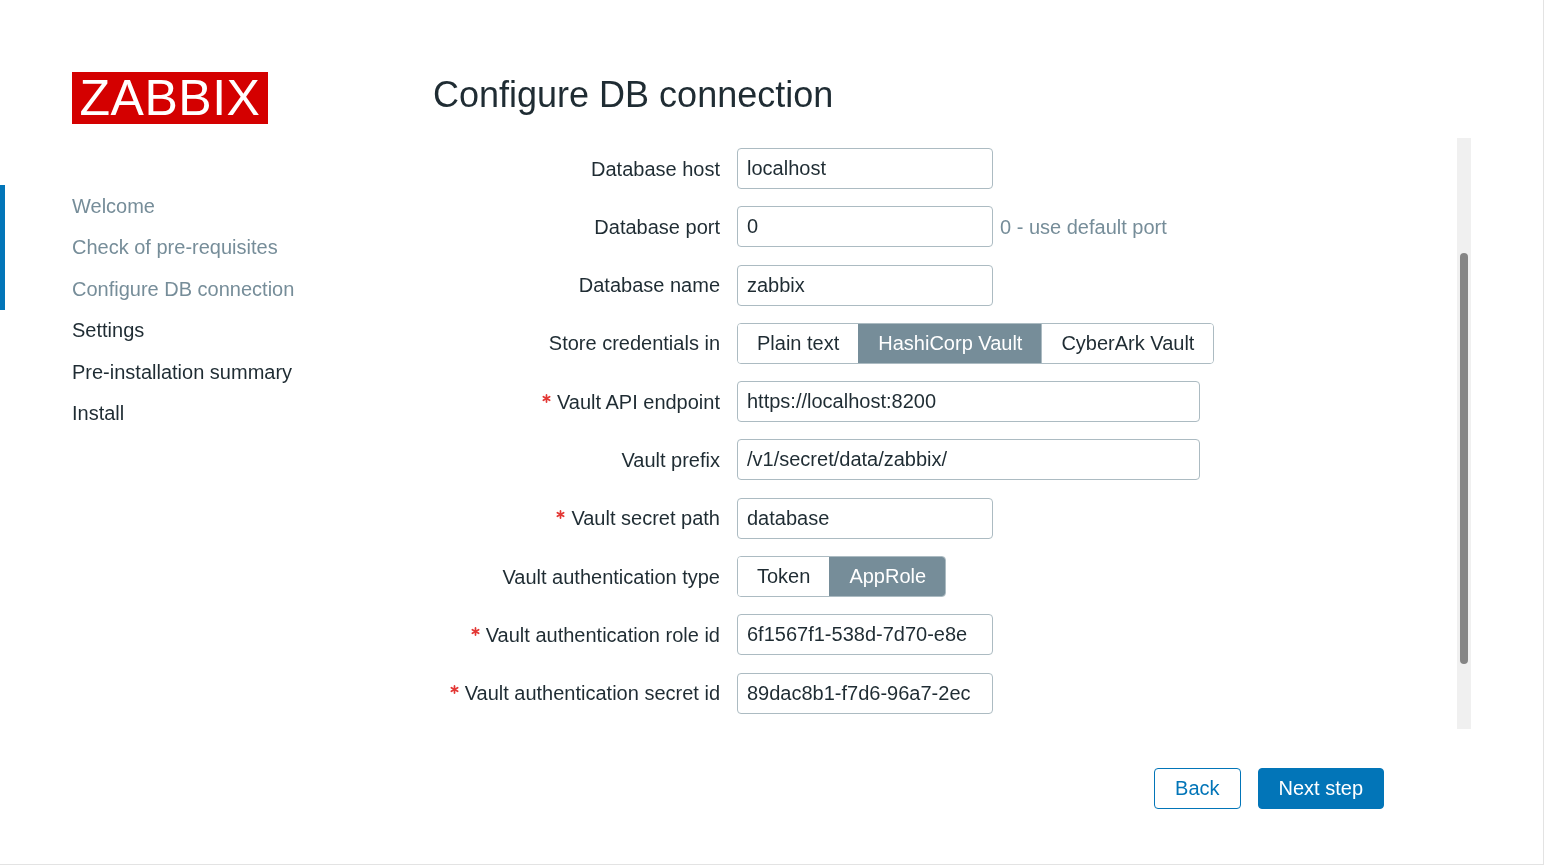 The height and width of the screenshot is (865, 1544). I want to click on next-button: Next step, so click(1320, 788).